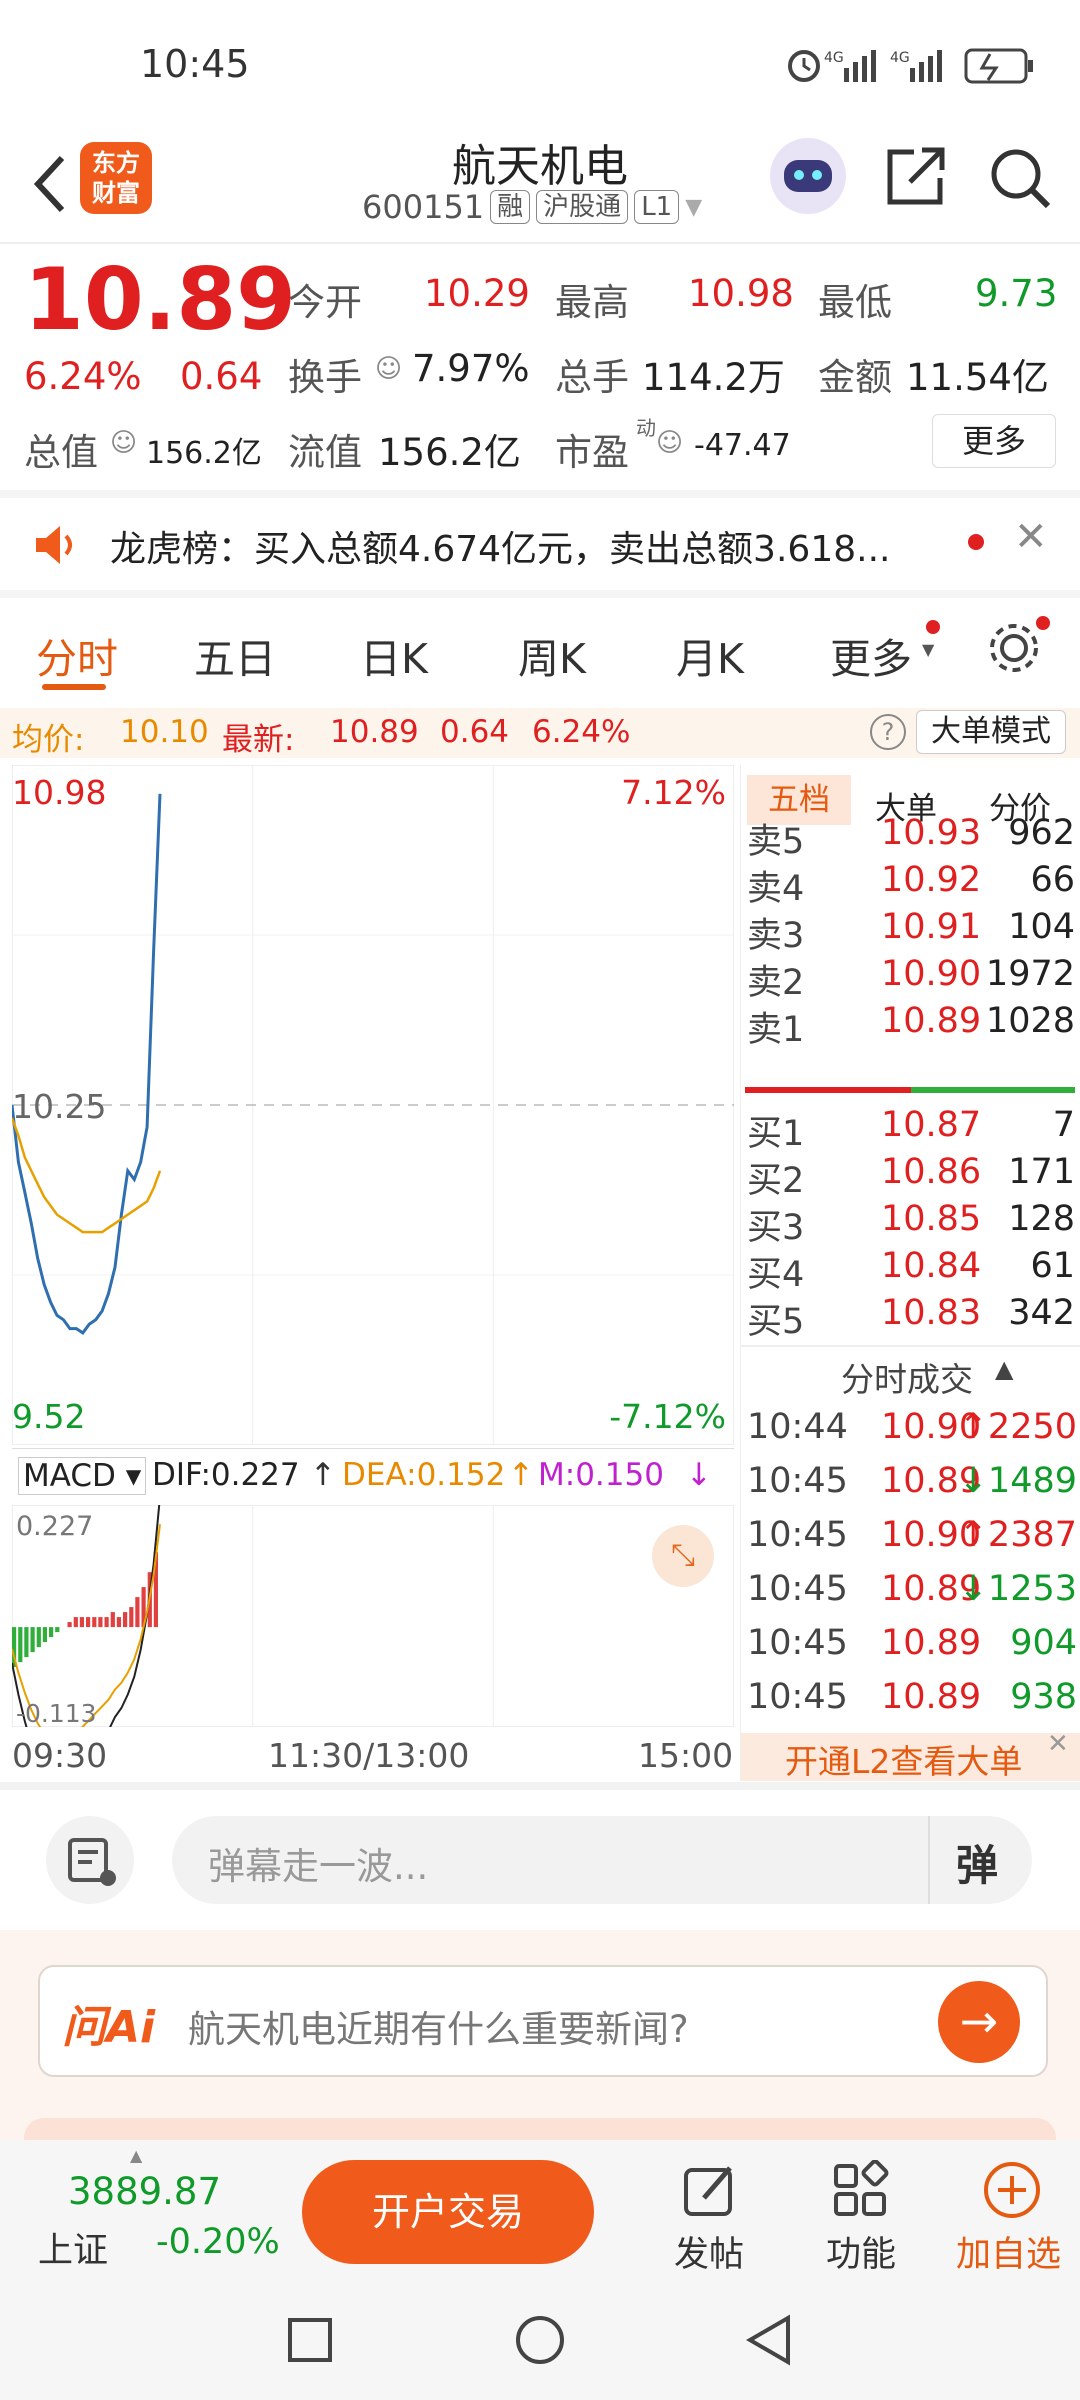  What do you see at coordinates (861, 2251) in the screenshot?
I see `function-label: 功能` at bounding box center [861, 2251].